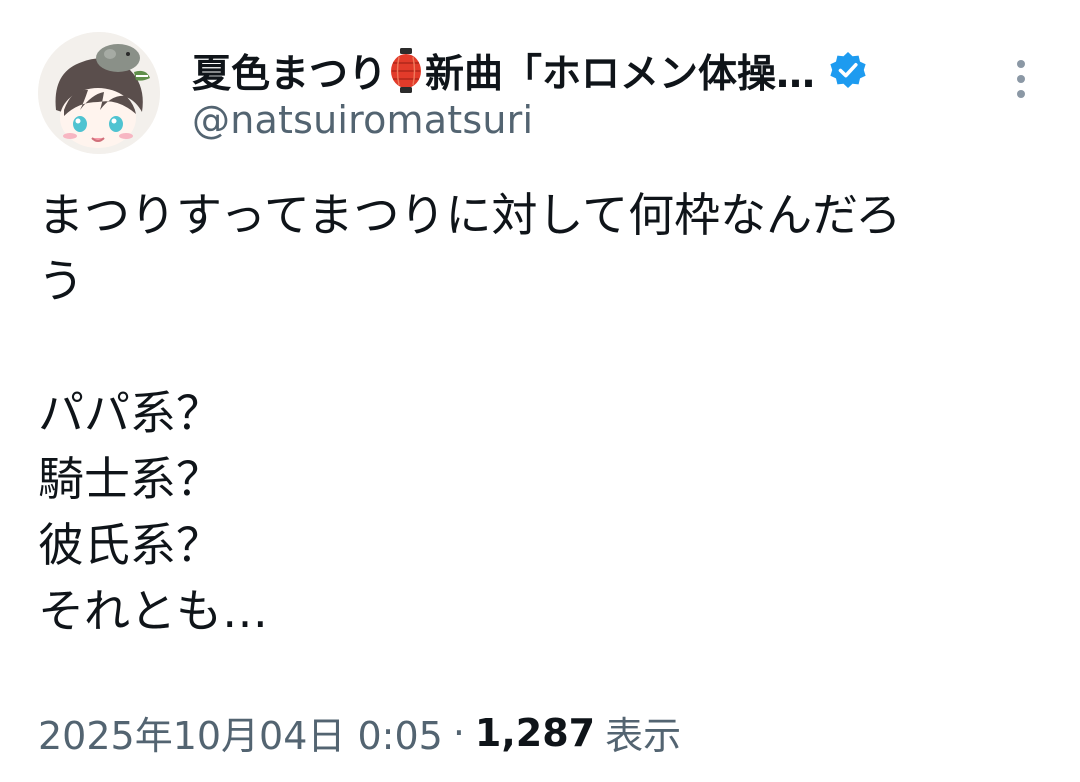  Describe the element at coordinates (1021, 80) in the screenshot. I see `more-options-icon` at that location.